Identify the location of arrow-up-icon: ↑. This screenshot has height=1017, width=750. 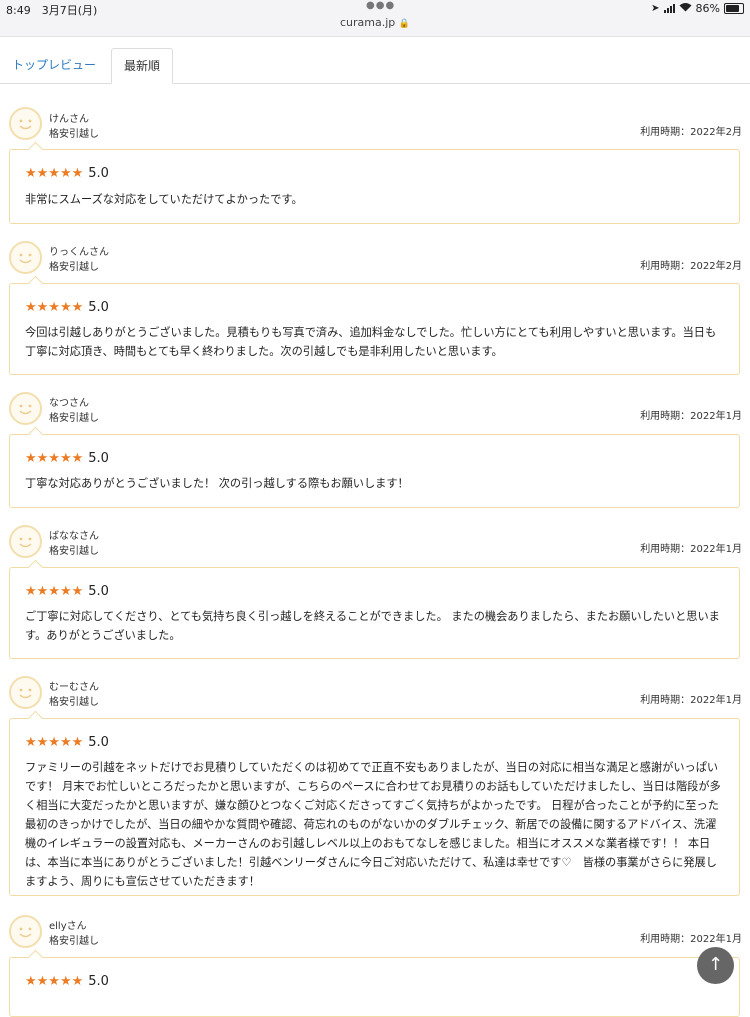
(715, 964).